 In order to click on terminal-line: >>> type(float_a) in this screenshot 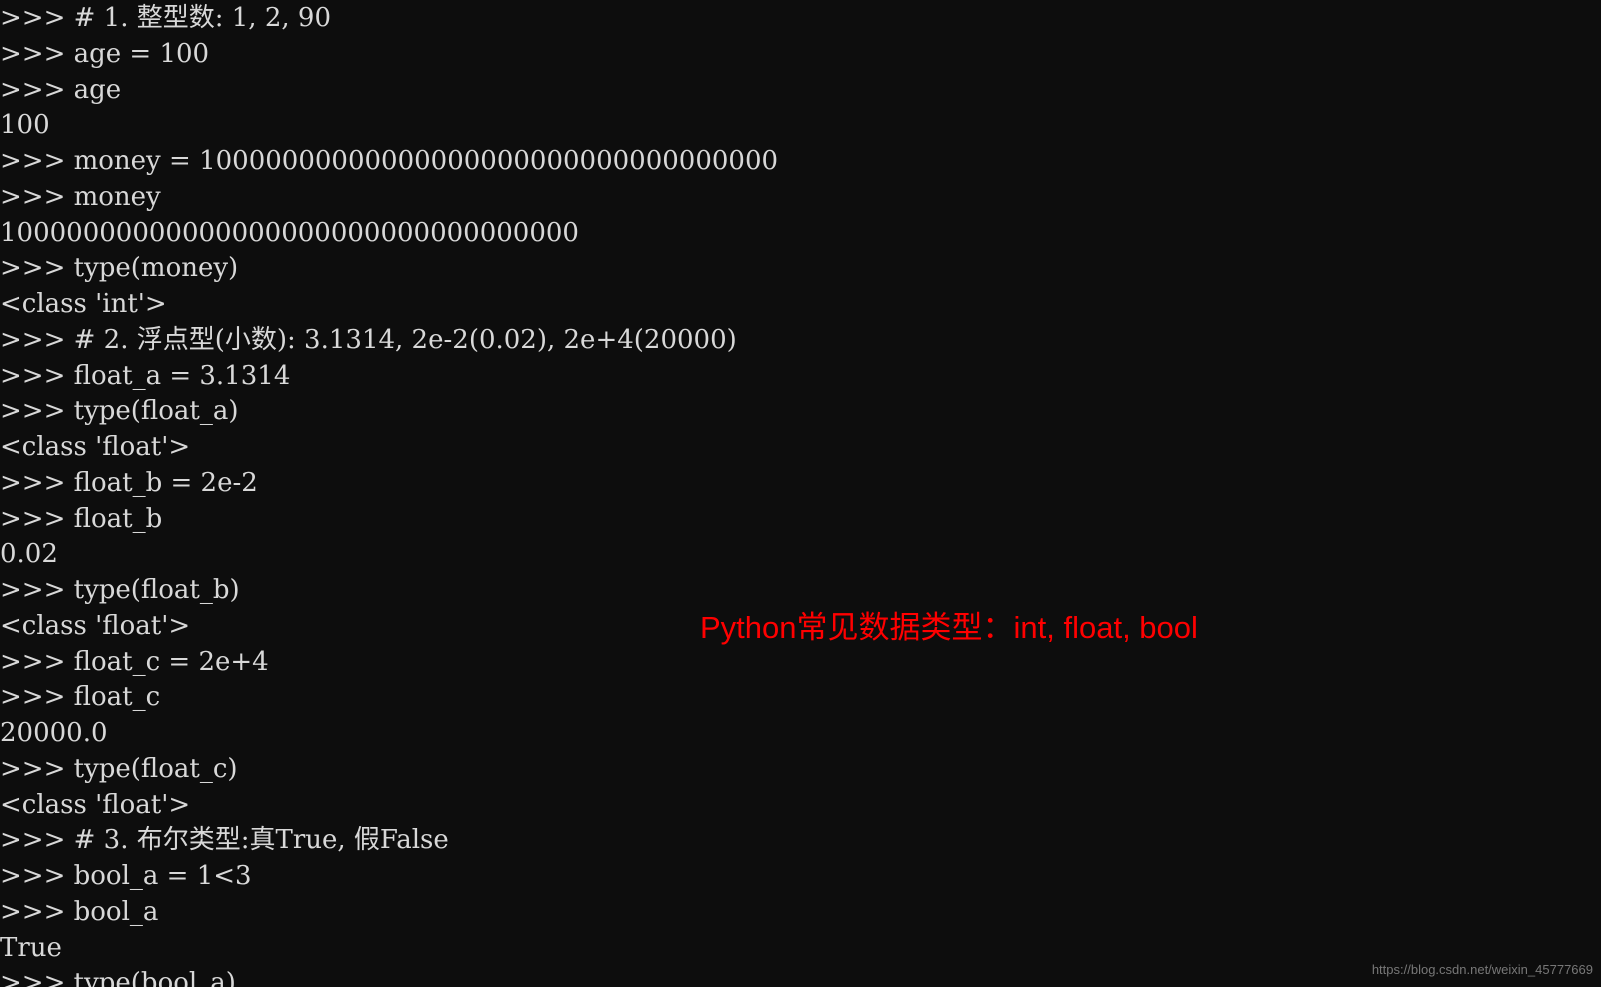, I will do `click(119, 411)`.